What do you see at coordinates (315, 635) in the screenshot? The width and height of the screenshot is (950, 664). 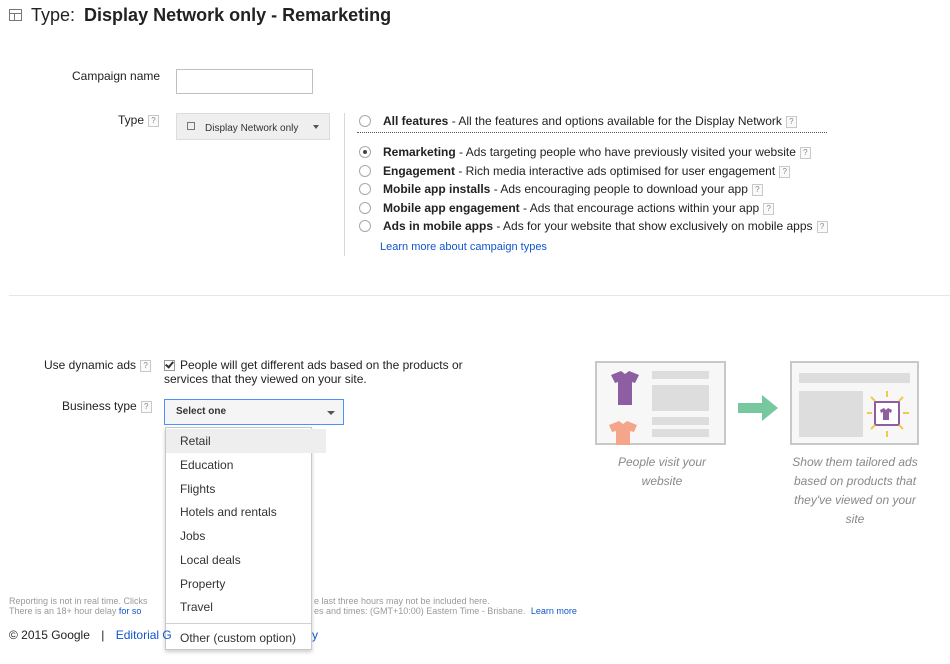 I see `footer-tail-link: y` at bounding box center [315, 635].